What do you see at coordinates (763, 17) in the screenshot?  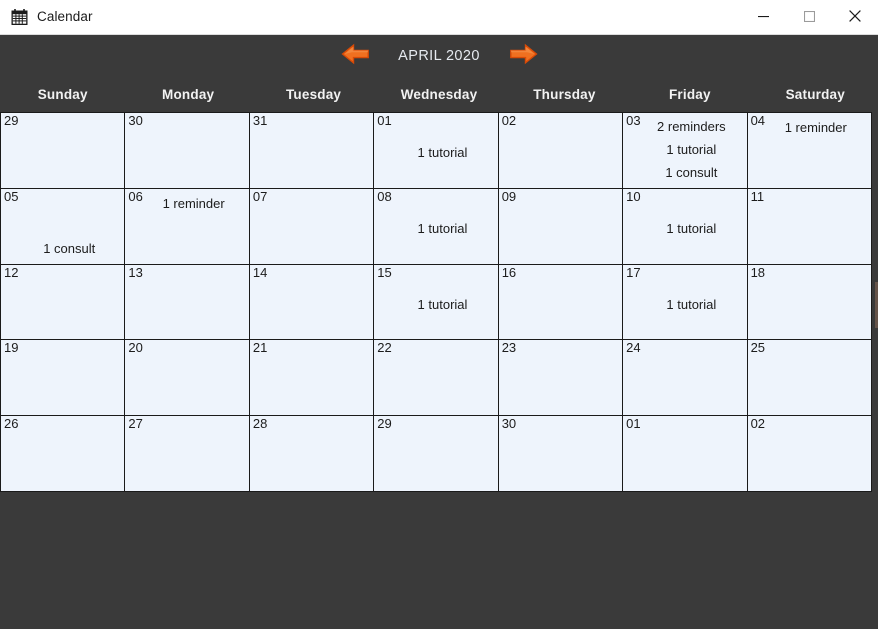 I see `minimize-button` at bounding box center [763, 17].